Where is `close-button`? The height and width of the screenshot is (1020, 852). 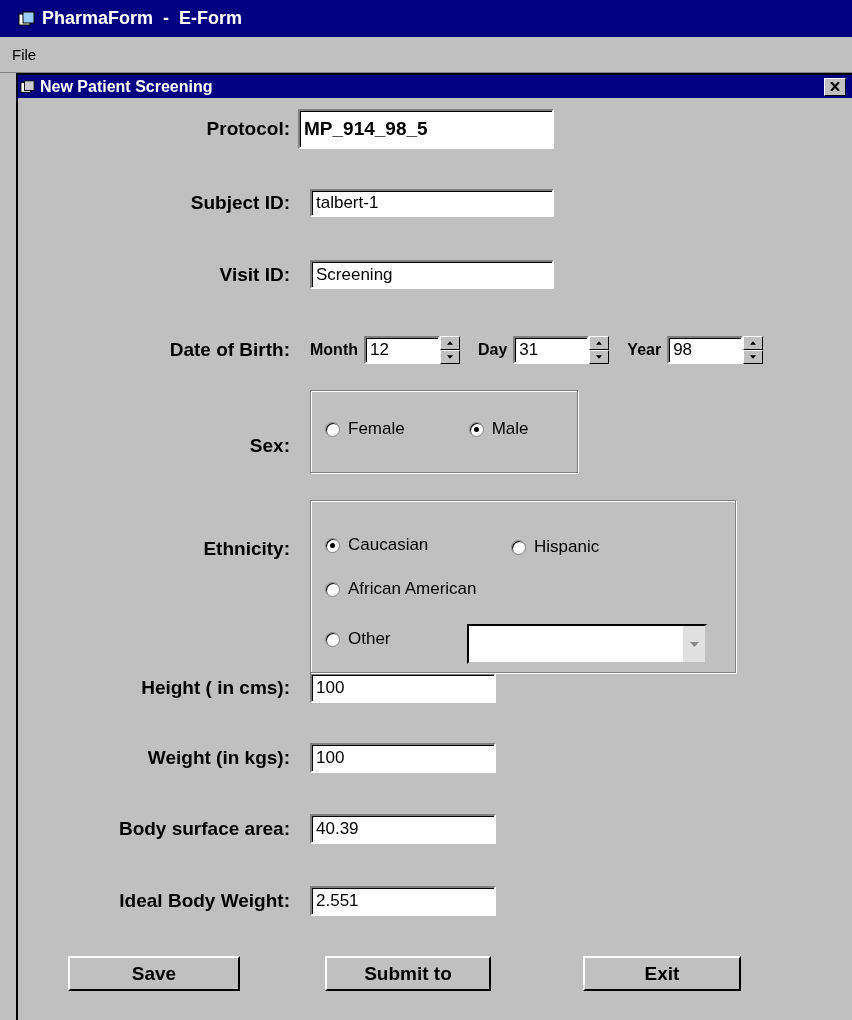
close-button is located at coordinates (835, 86).